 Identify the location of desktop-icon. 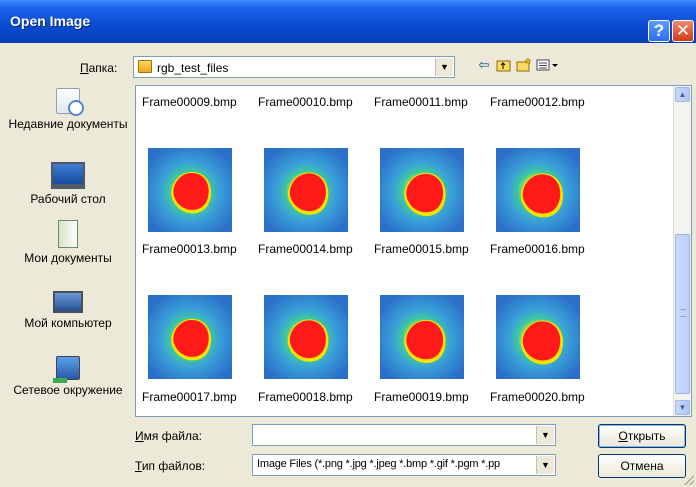
(68, 175).